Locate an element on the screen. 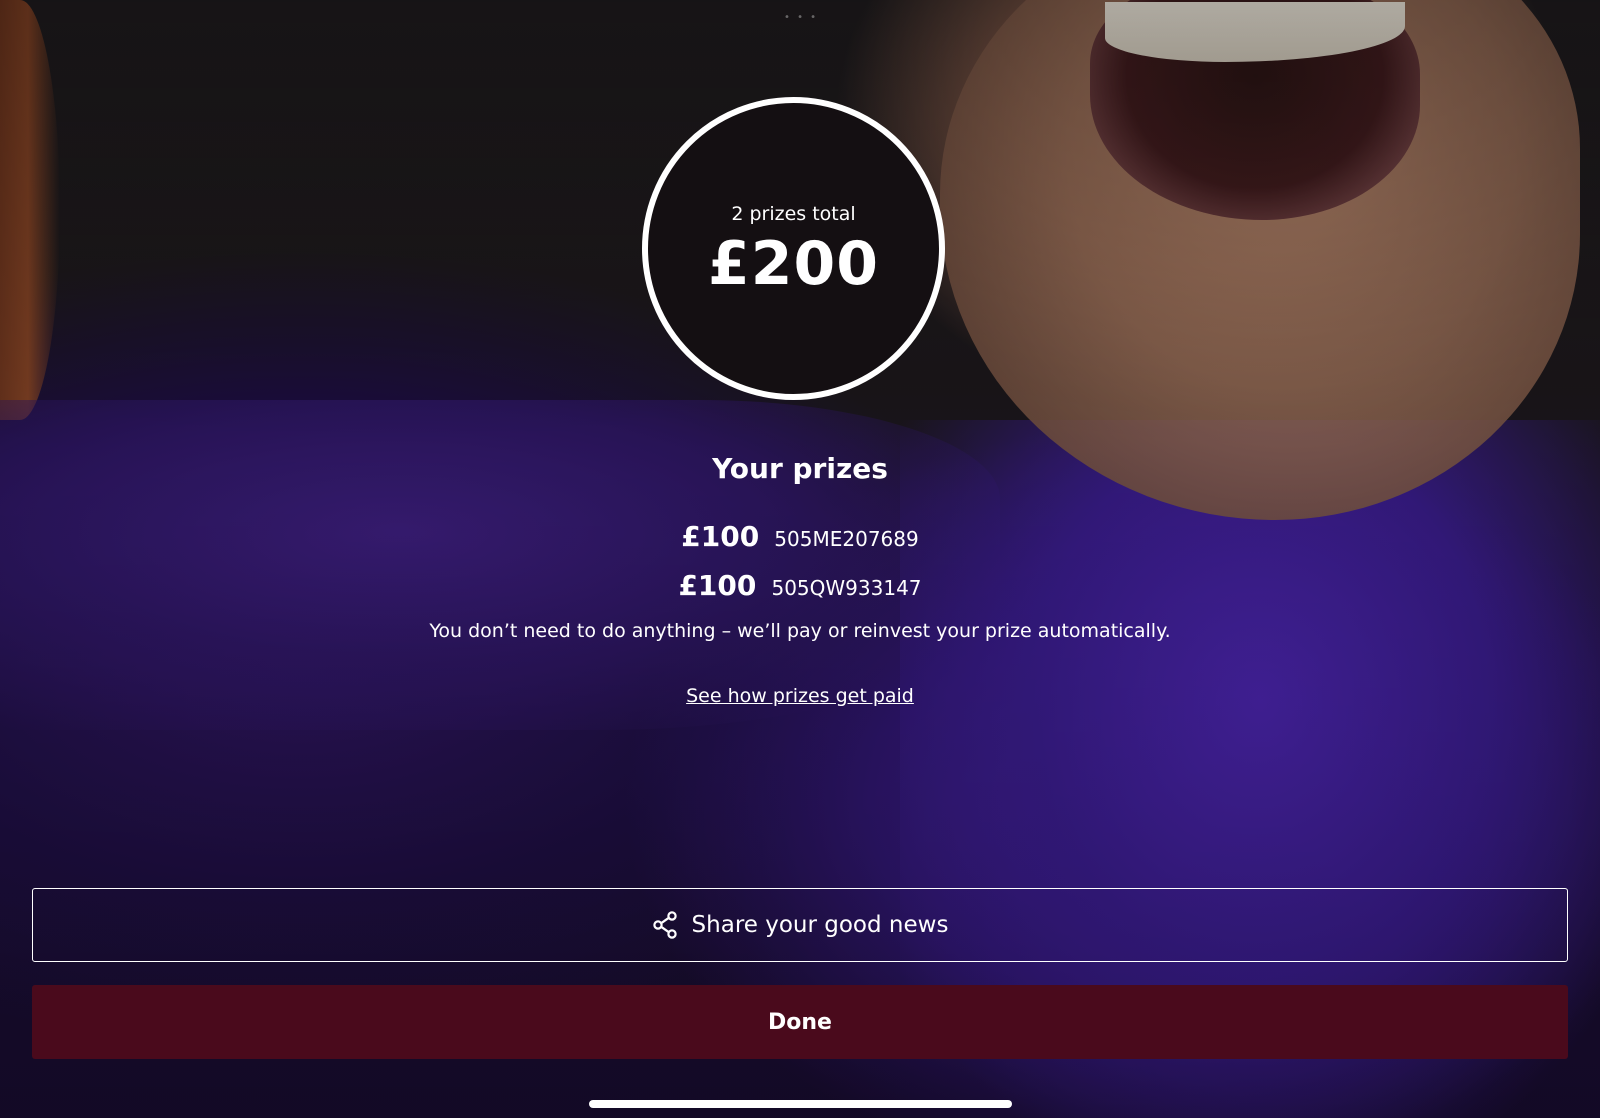 The height and width of the screenshot is (1118, 1600). prize-row: £100 505ME207689 is located at coordinates (800, 536).